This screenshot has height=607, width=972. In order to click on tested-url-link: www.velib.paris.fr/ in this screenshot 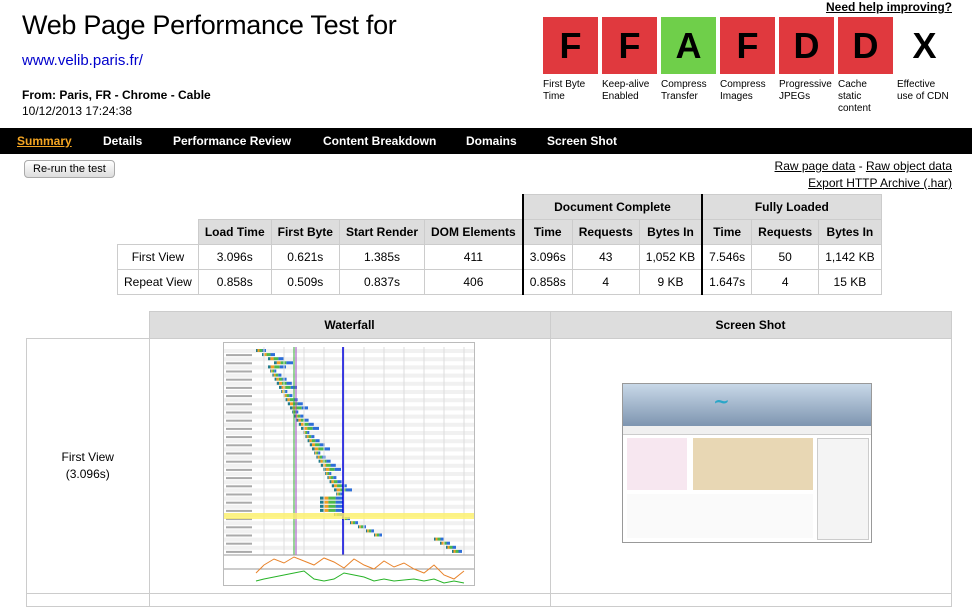, I will do `click(82, 60)`.